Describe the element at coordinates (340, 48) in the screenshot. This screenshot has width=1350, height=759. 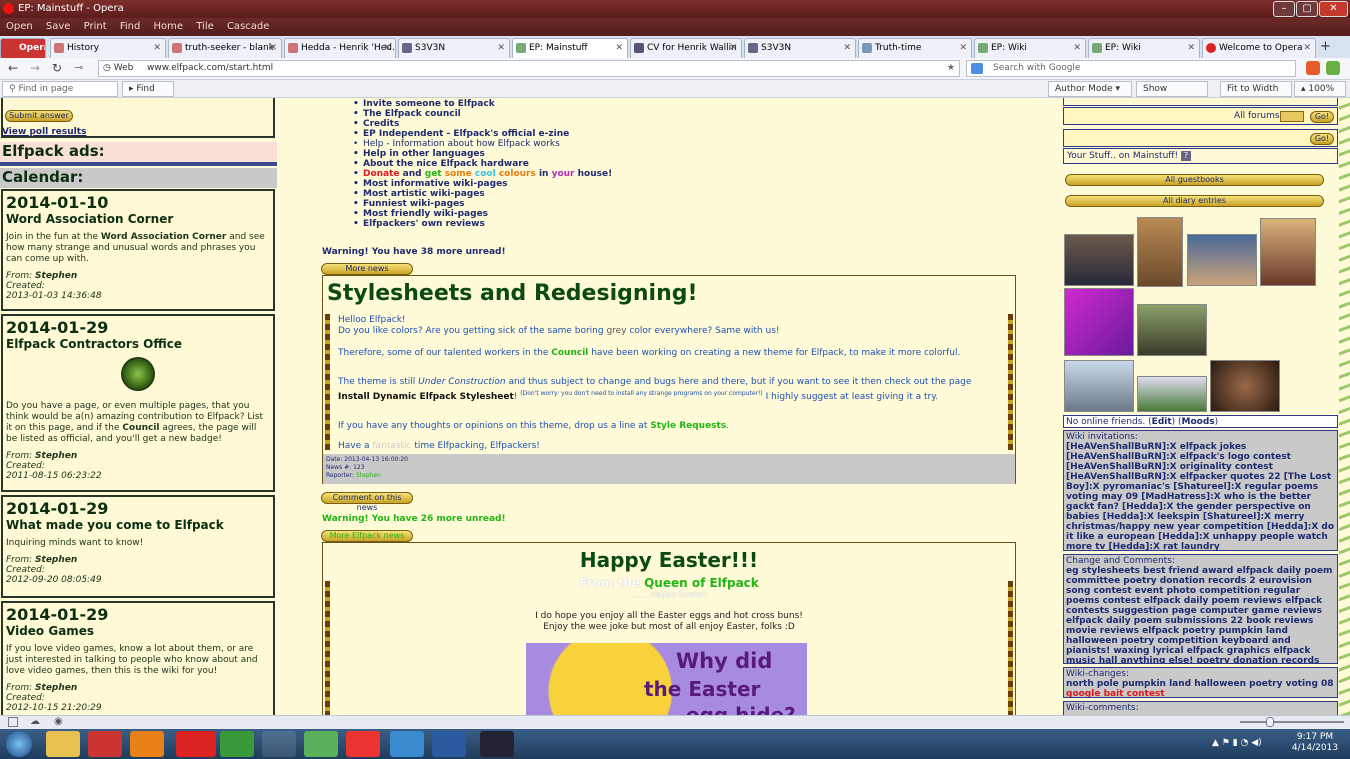
I see `tab-hedda: Hedda - Henrik 'Hed... ✕` at that location.